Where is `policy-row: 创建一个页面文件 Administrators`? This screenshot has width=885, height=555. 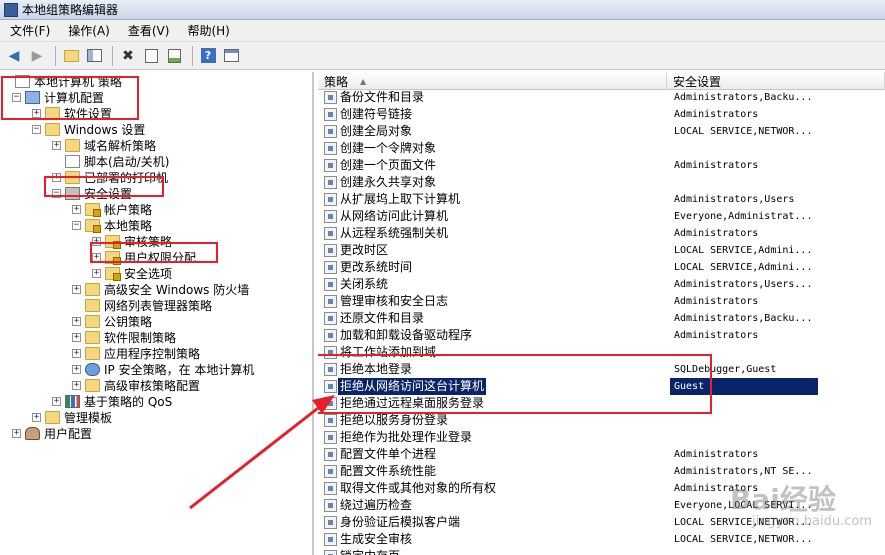
policy-row: 创建一个页面文件 Administrators is located at coordinates (568, 165).